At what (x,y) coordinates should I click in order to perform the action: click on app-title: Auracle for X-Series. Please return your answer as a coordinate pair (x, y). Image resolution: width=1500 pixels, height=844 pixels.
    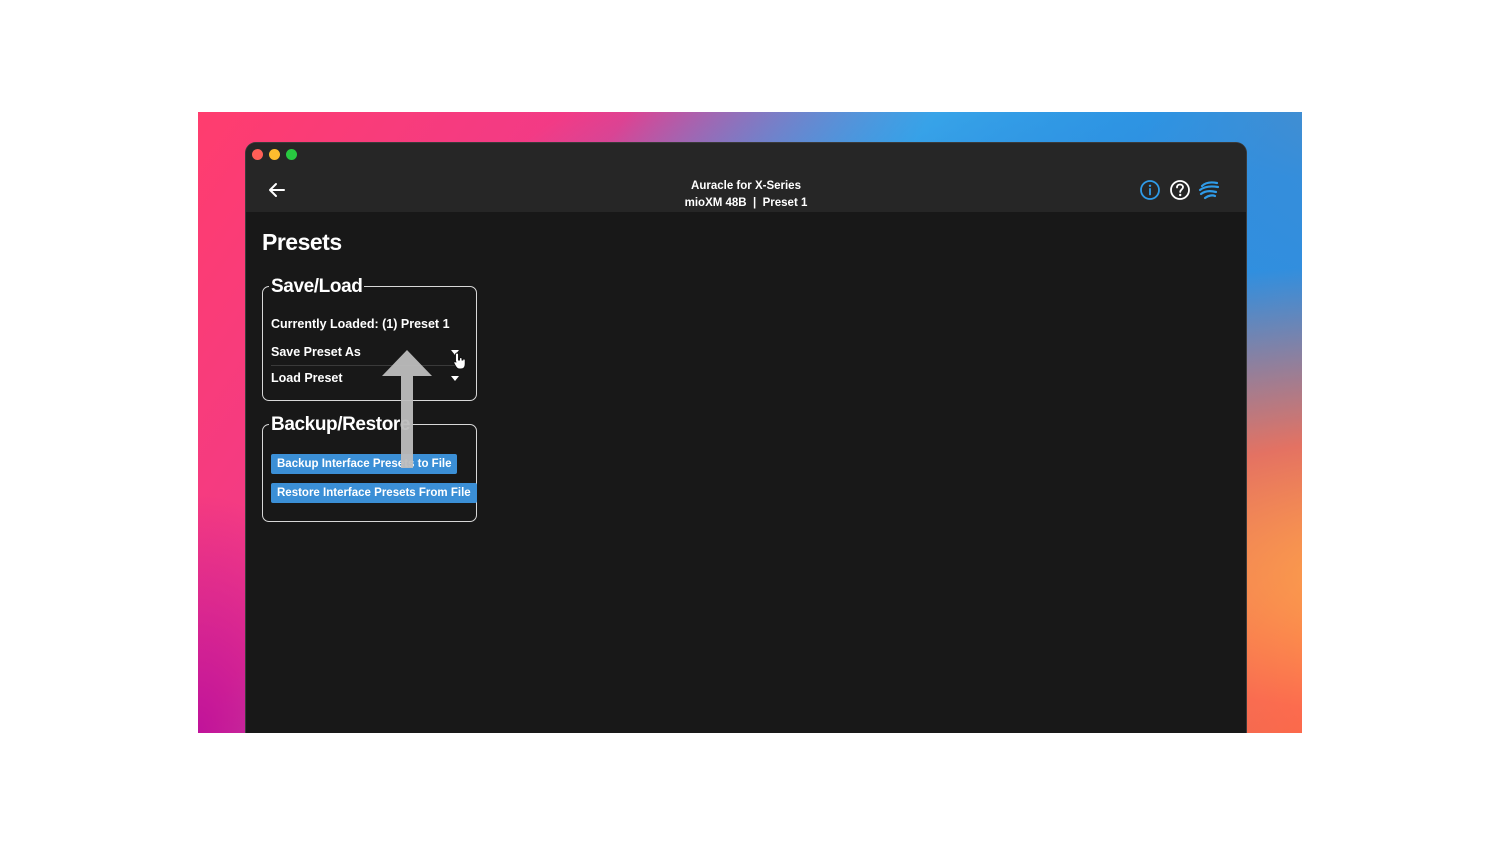
    Looking at the image, I should click on (746, 186).